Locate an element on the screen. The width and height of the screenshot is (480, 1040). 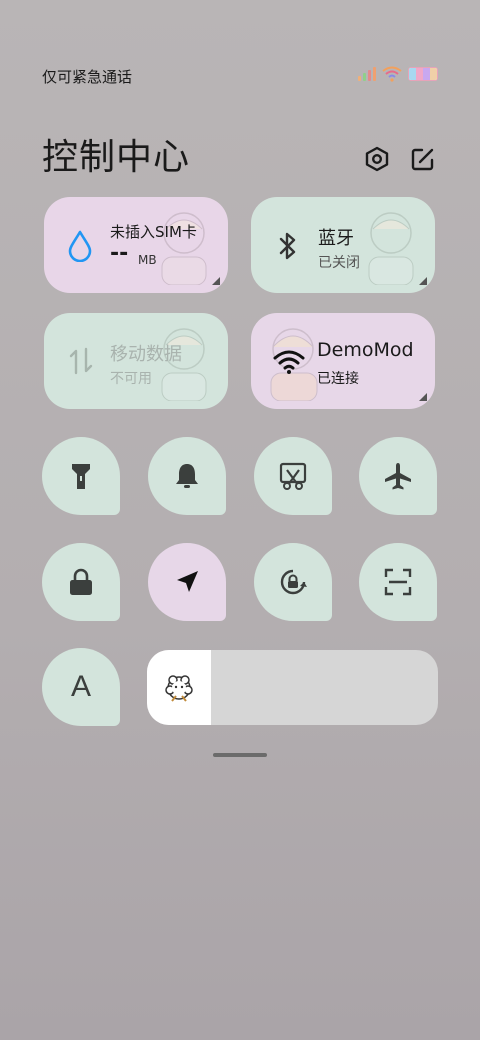
wifi-network-name: DemoMod is located at coordinates (365, 350).